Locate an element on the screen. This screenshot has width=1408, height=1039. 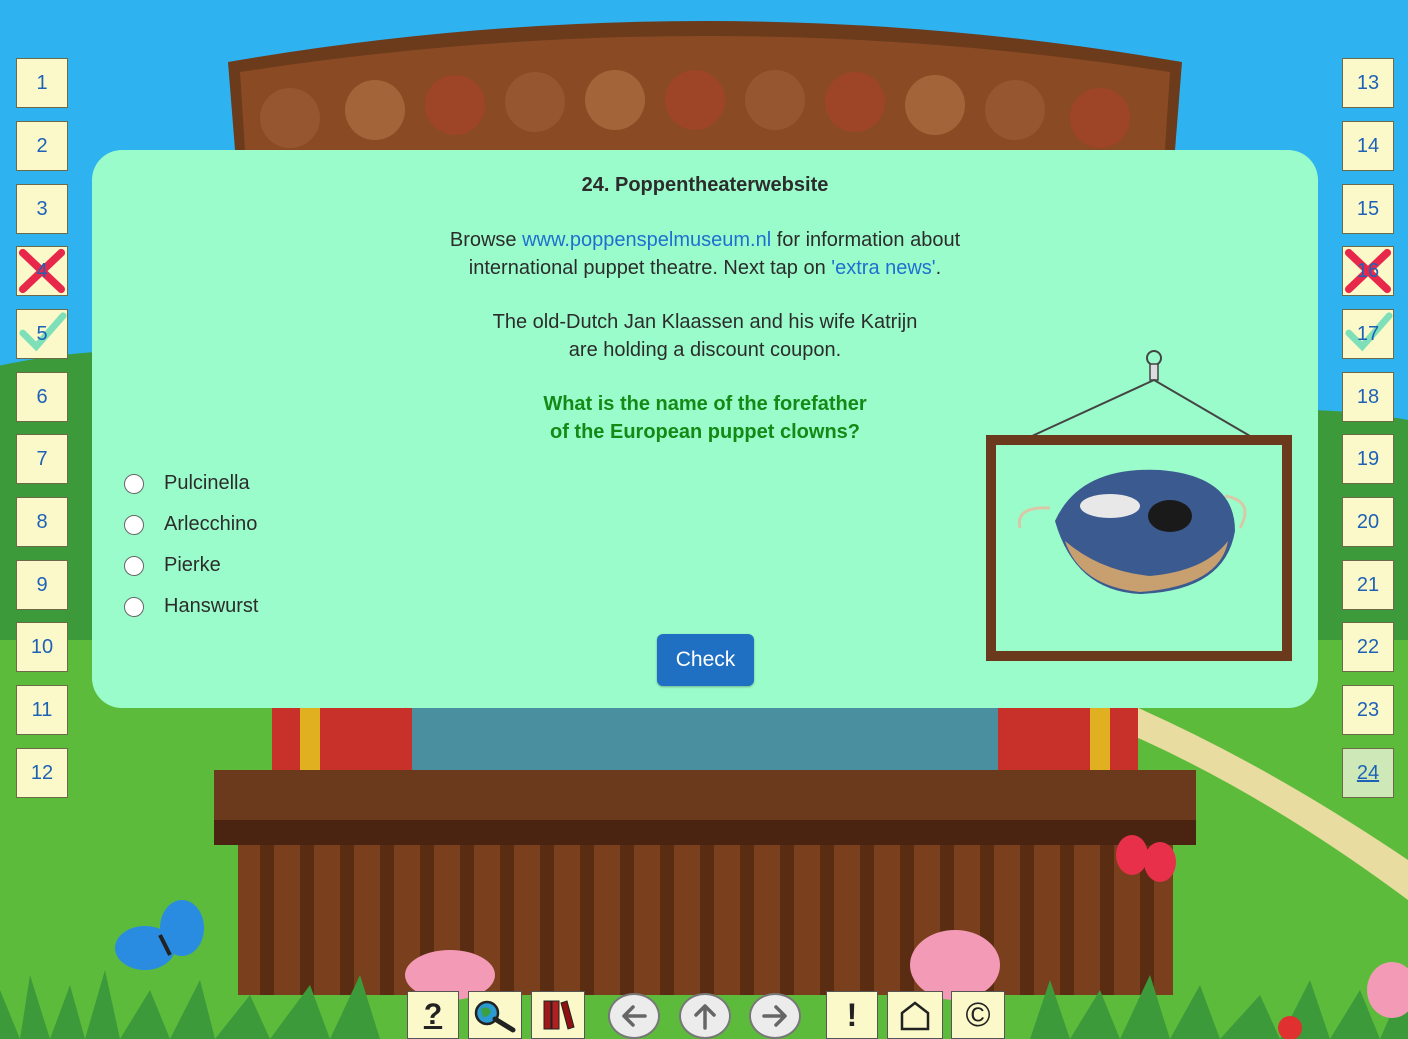
answer-option-pulcinella: Pulcinella is located at coordinates (187, 483).